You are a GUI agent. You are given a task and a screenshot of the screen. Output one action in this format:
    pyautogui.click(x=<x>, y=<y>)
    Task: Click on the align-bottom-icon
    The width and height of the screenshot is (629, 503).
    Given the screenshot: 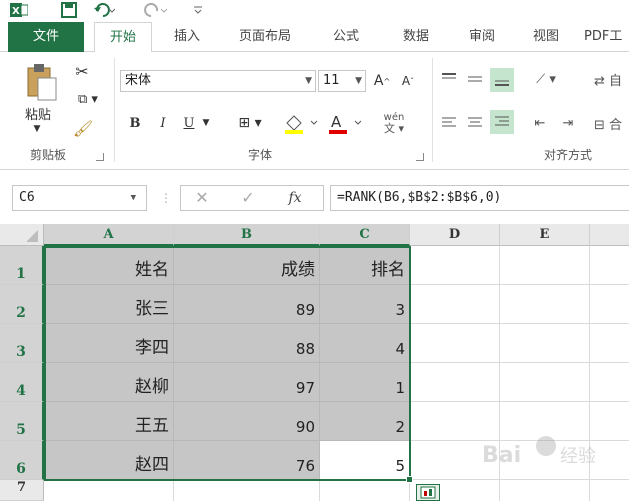 What is the action you would take?
    pyautogui.click(x=502, y=80)
    